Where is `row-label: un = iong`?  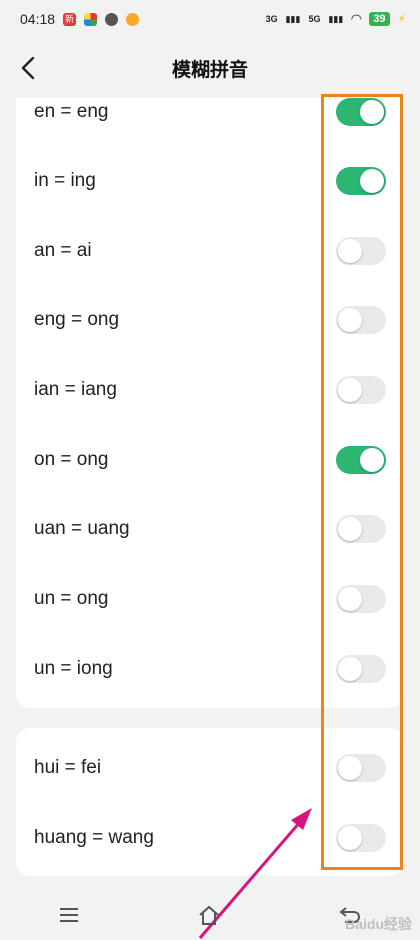
row-label: un = iong is located at coordinates (73, 668).